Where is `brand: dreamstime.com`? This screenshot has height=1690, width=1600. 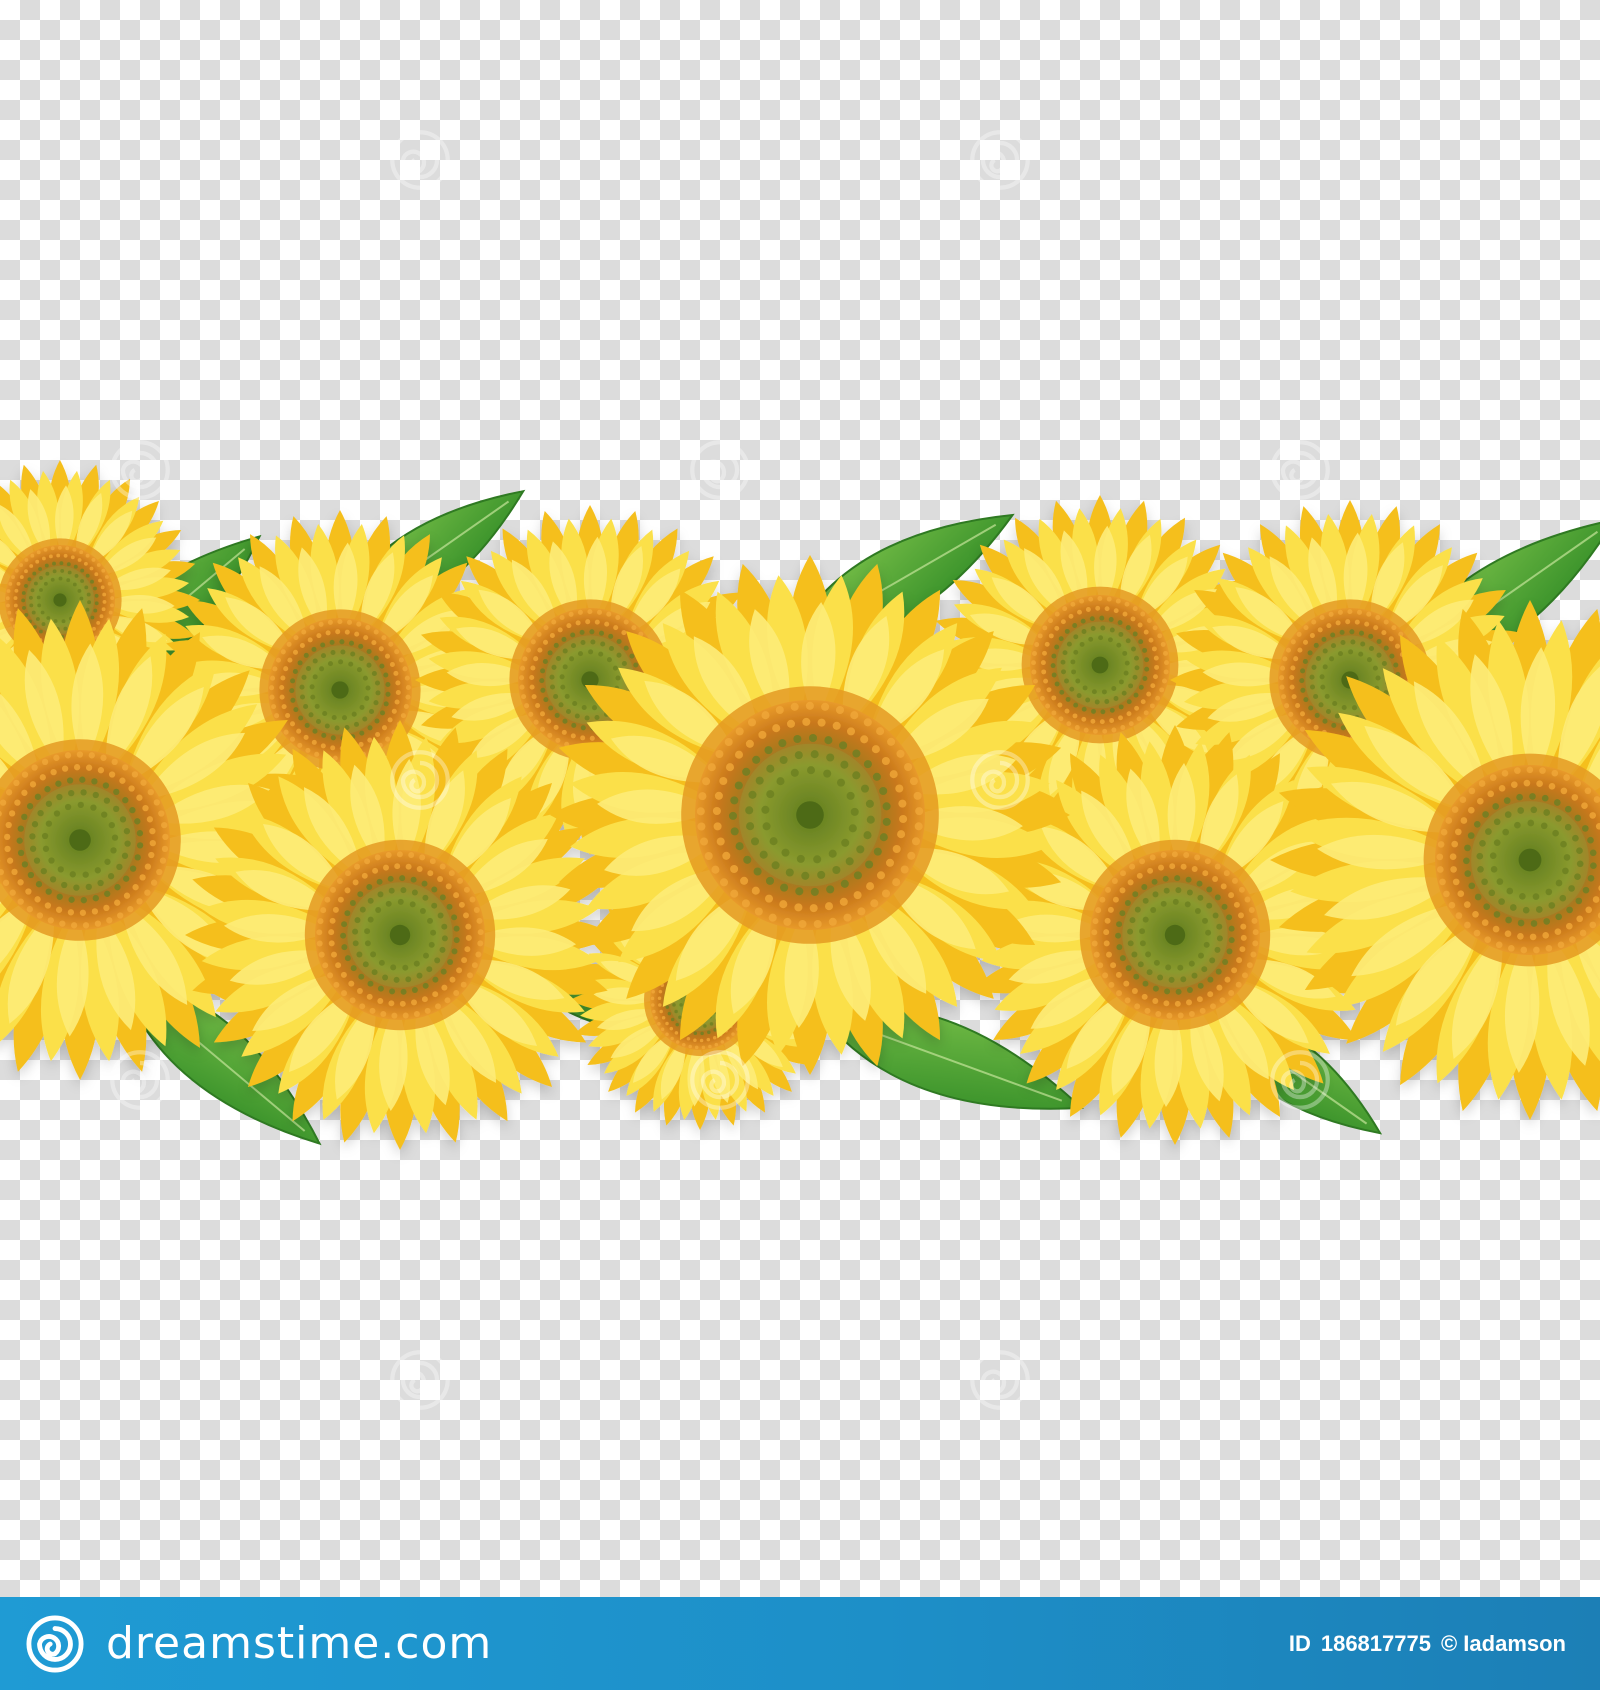 brand: dreamstime.com is located at coordinates (259, 1643).